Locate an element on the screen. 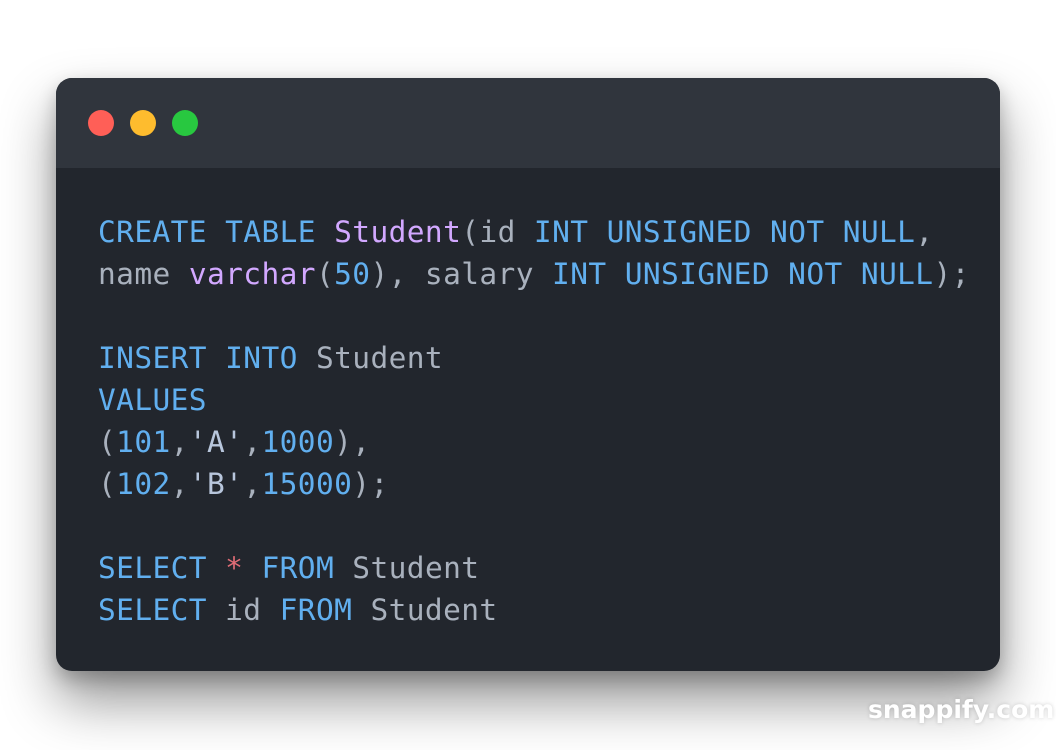  code-token-keyword: TABLE is located at coordinates (270, 232).